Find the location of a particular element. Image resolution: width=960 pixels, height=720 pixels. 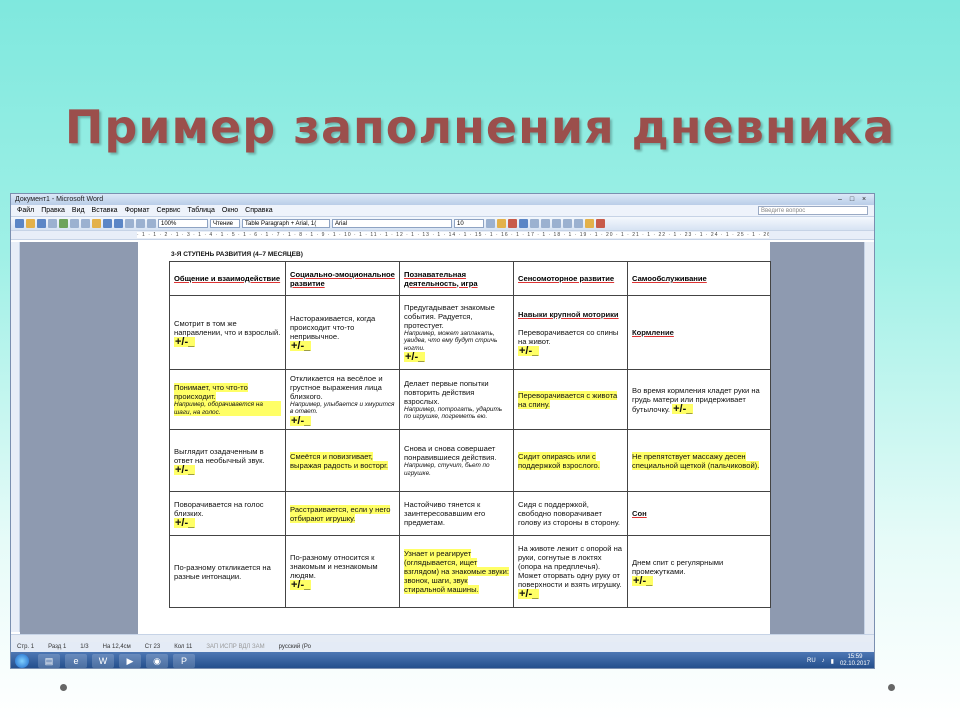

menu-tools: Сервис is located at coordinates (168, 210).